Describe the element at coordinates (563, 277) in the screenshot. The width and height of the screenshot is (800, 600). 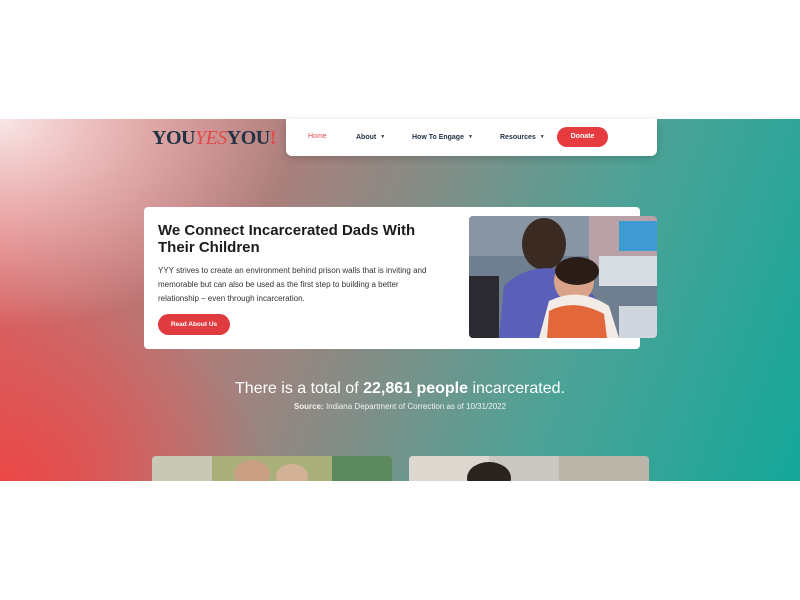
I see `father-child-photo` at that location.